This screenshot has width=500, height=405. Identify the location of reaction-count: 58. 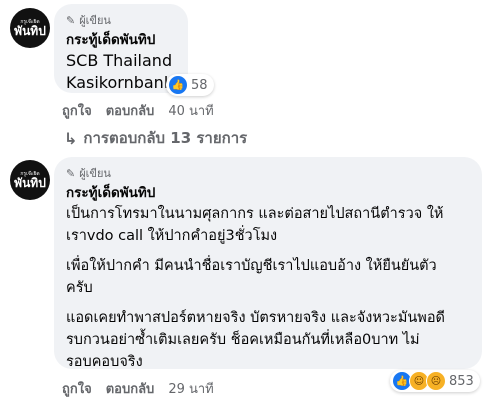
(199, 85).